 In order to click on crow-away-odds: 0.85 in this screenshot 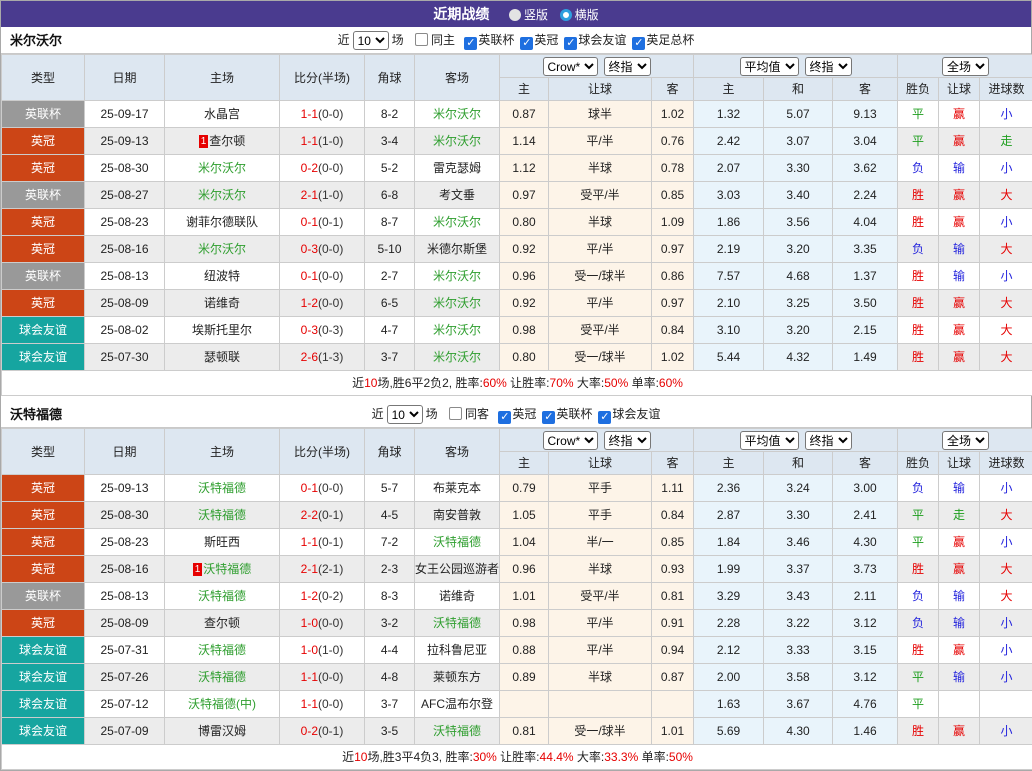, I will do `click(673, 542)`.